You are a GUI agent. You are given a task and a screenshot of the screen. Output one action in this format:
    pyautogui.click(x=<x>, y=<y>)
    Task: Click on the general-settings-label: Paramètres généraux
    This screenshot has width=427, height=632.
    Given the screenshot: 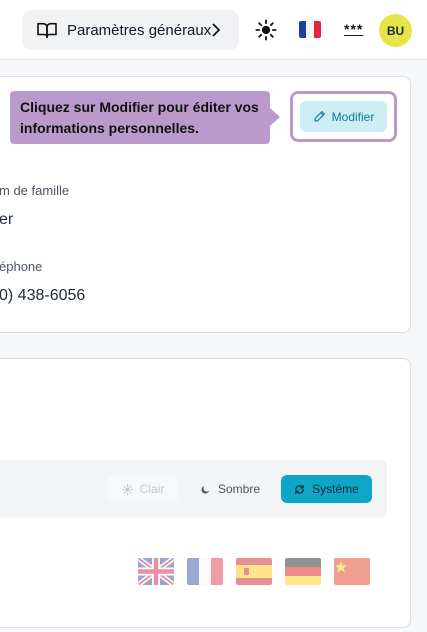 What is the action you would take?
    pyautogui.click(x=139, y=30)
    